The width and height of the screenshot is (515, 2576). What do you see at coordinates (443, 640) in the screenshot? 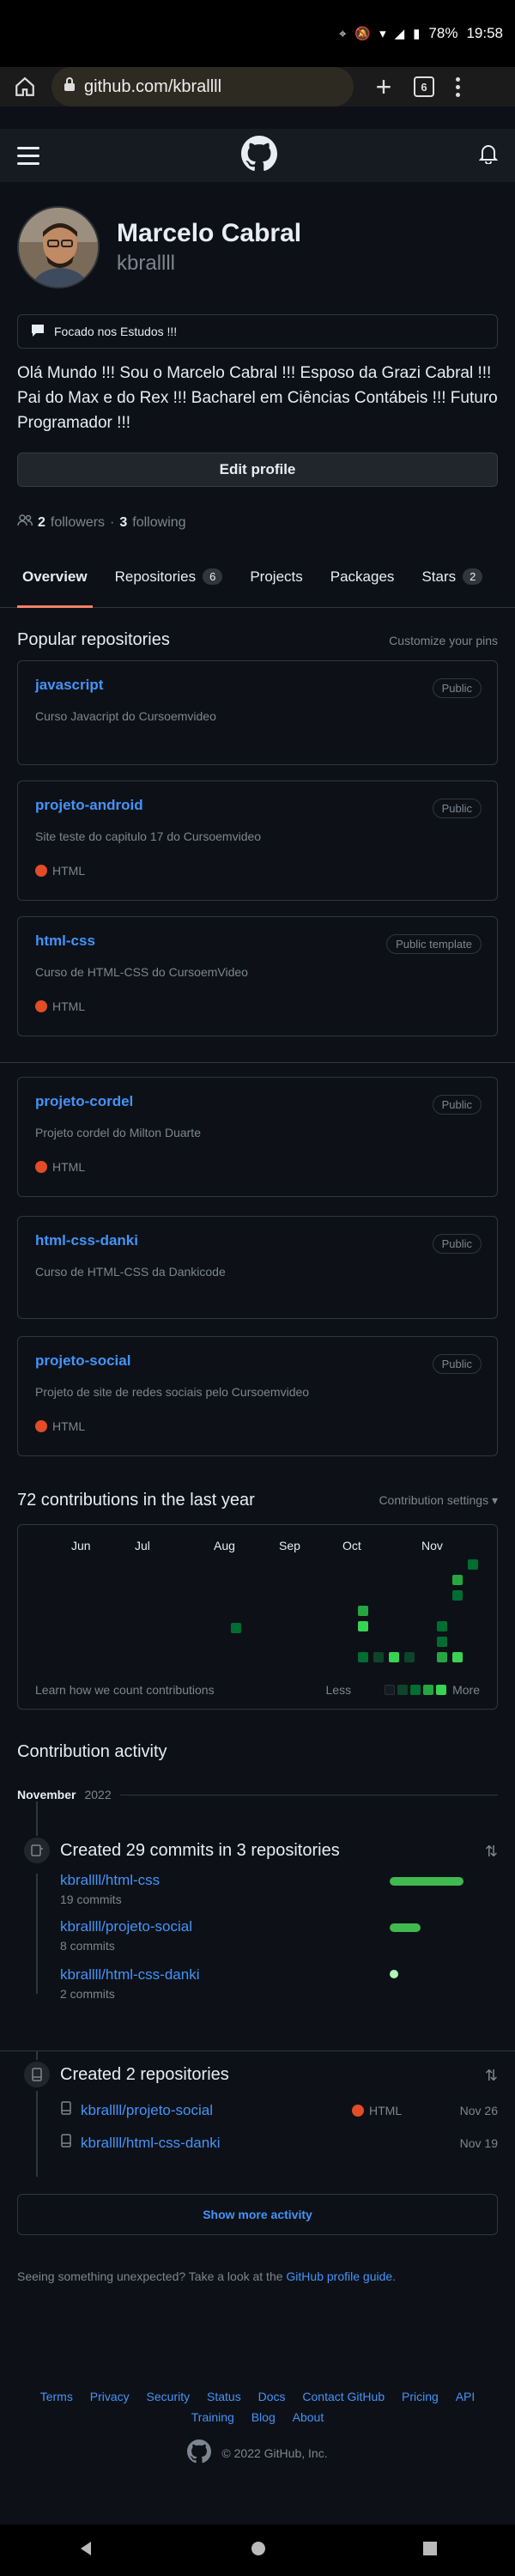
I see `customize-pins-link: Customize your pins` at bounding box center [443, 640].